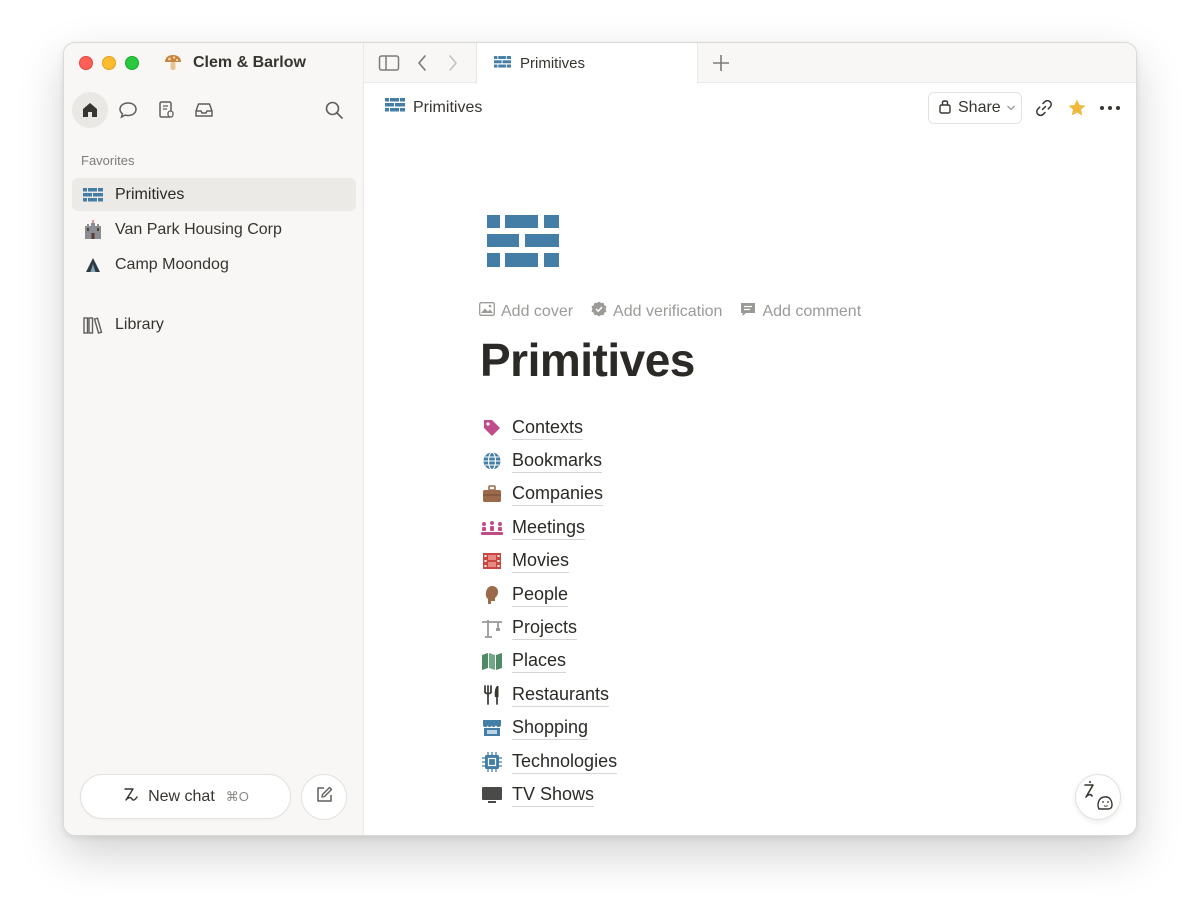  What do you see at coordinates (128, 110) in the screenshot?
I see `chat-bubble-icon` at bounding box center [128, 110].